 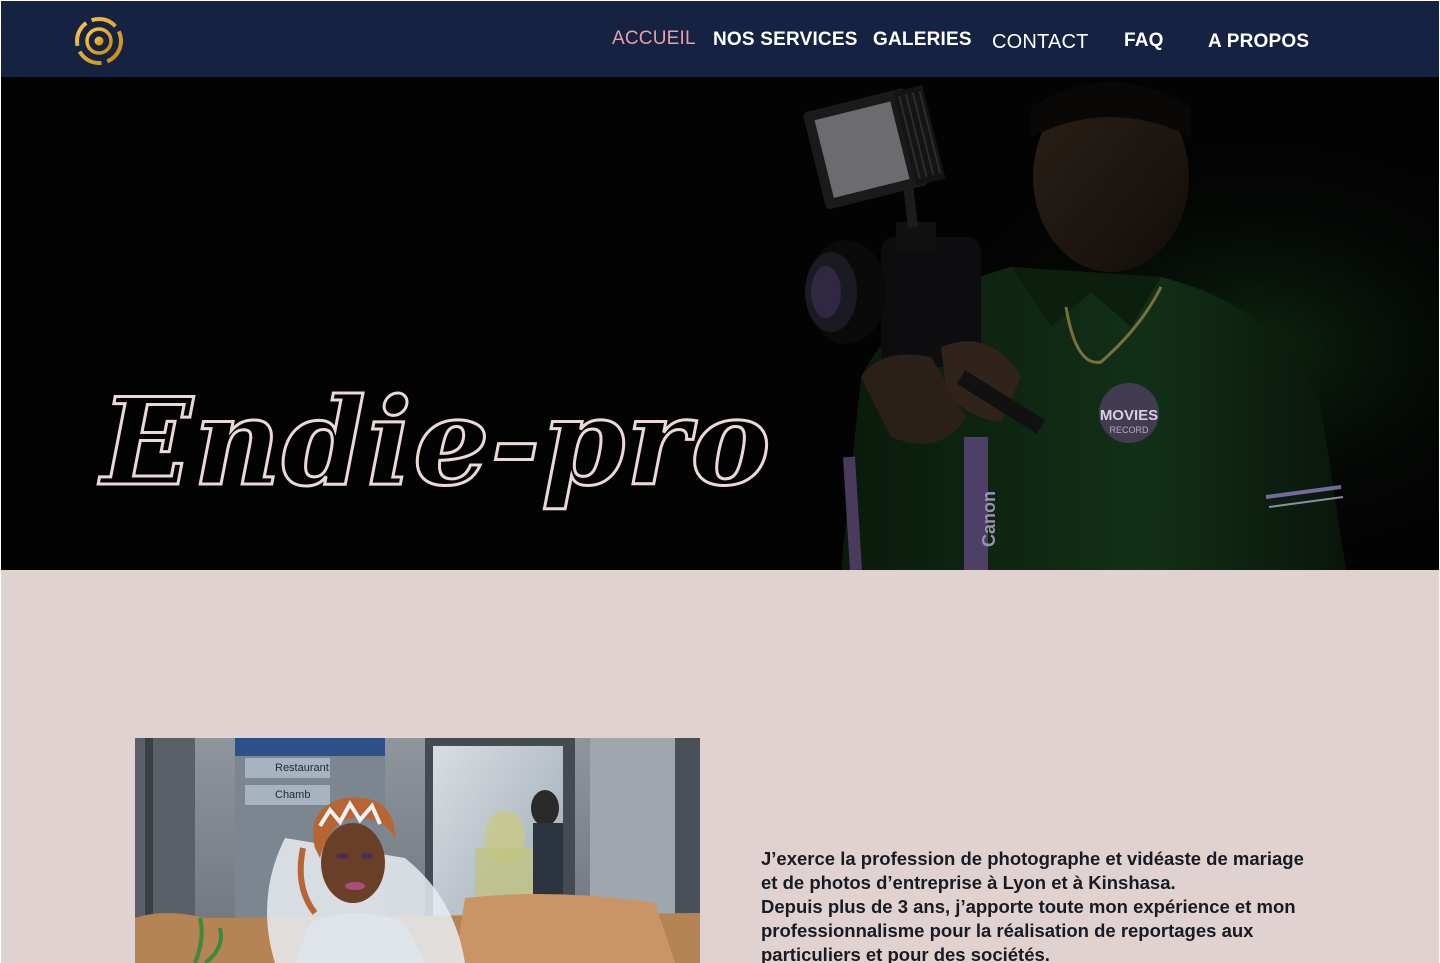 What do you see at coordinates (302, 768) in the screenshot?
I see `sign-restaurant-text: Restaurant` at bounding box center [302, 768].